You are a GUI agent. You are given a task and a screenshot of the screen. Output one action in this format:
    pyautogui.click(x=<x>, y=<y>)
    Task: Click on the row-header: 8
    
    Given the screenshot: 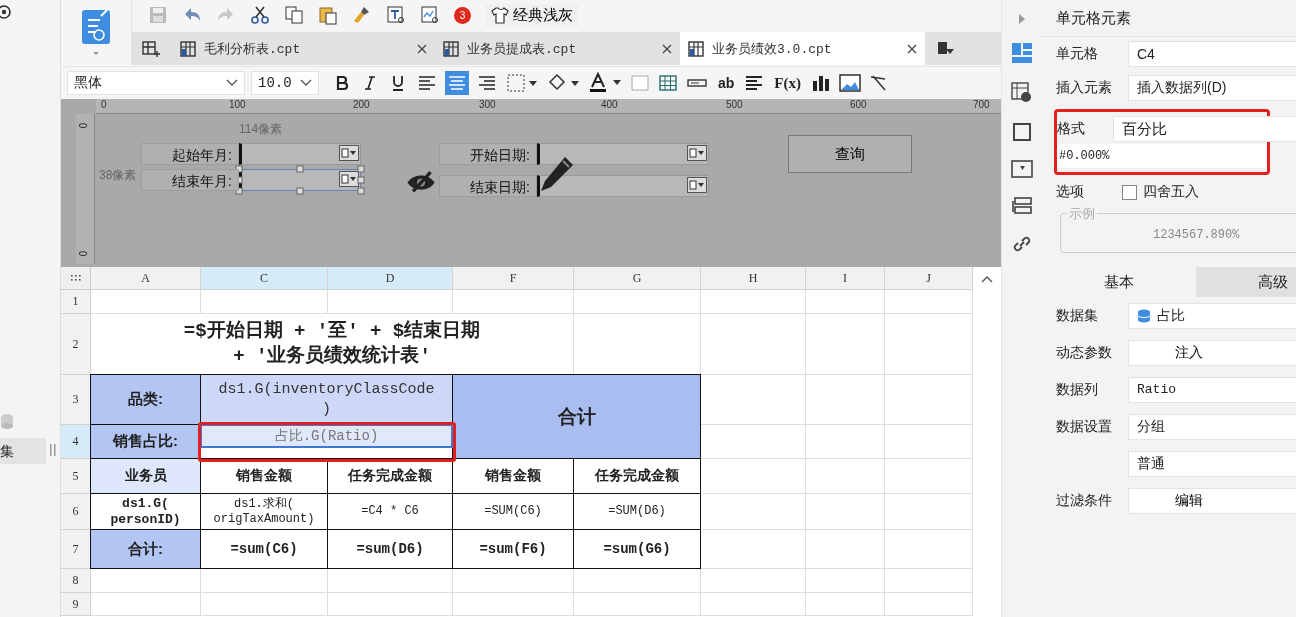 What is the action you would take?
    pyautogui.click(x=76, y=581)
    